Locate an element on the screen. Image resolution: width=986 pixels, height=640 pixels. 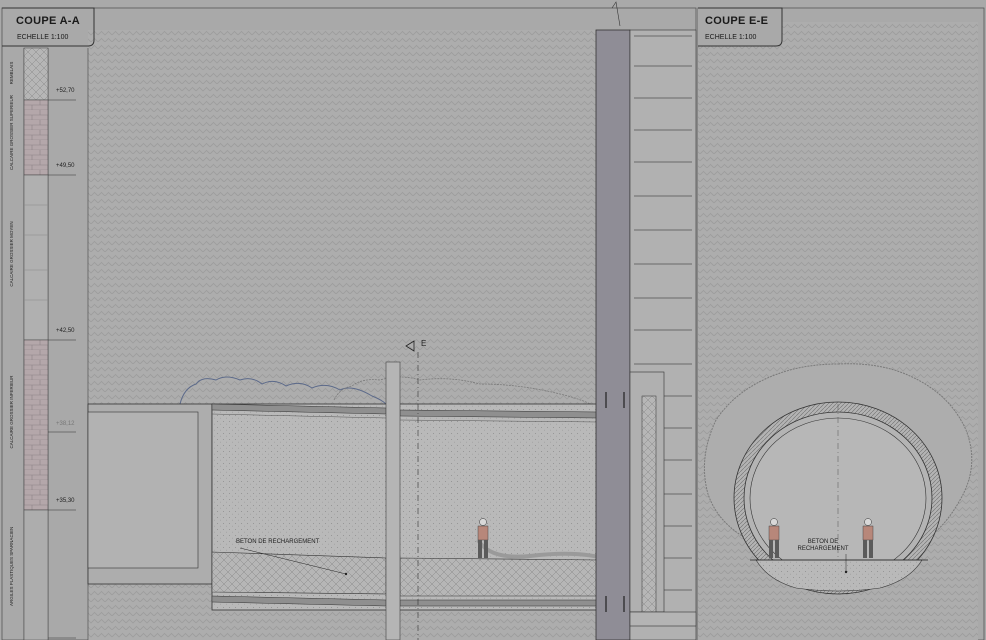
section-e-title: COUPE E-E is located at coordinates (737, 21).